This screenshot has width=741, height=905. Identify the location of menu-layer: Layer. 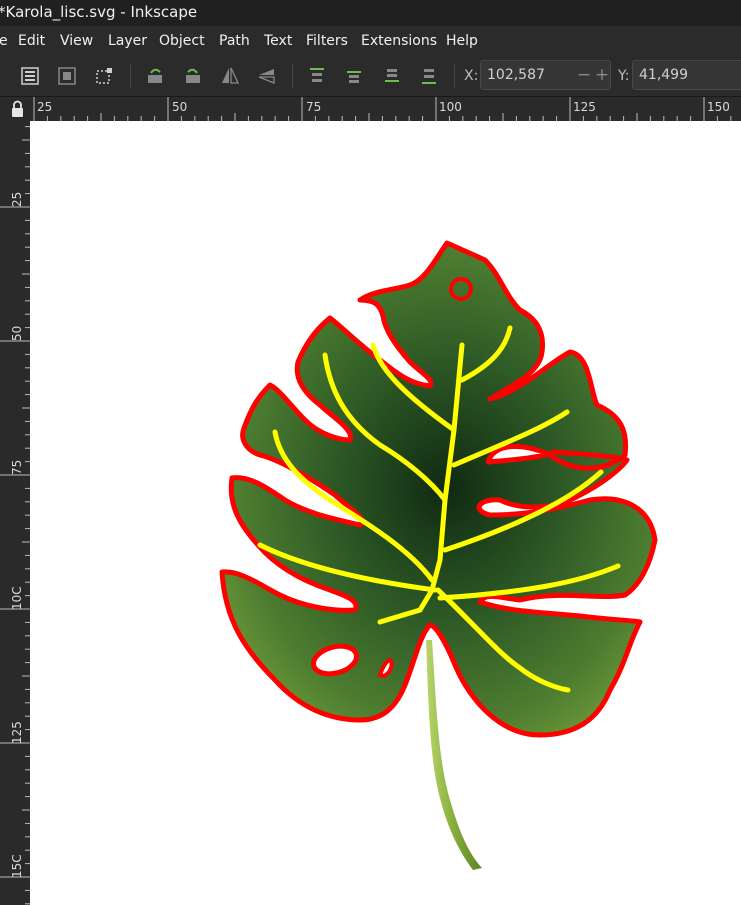
(127, 41).